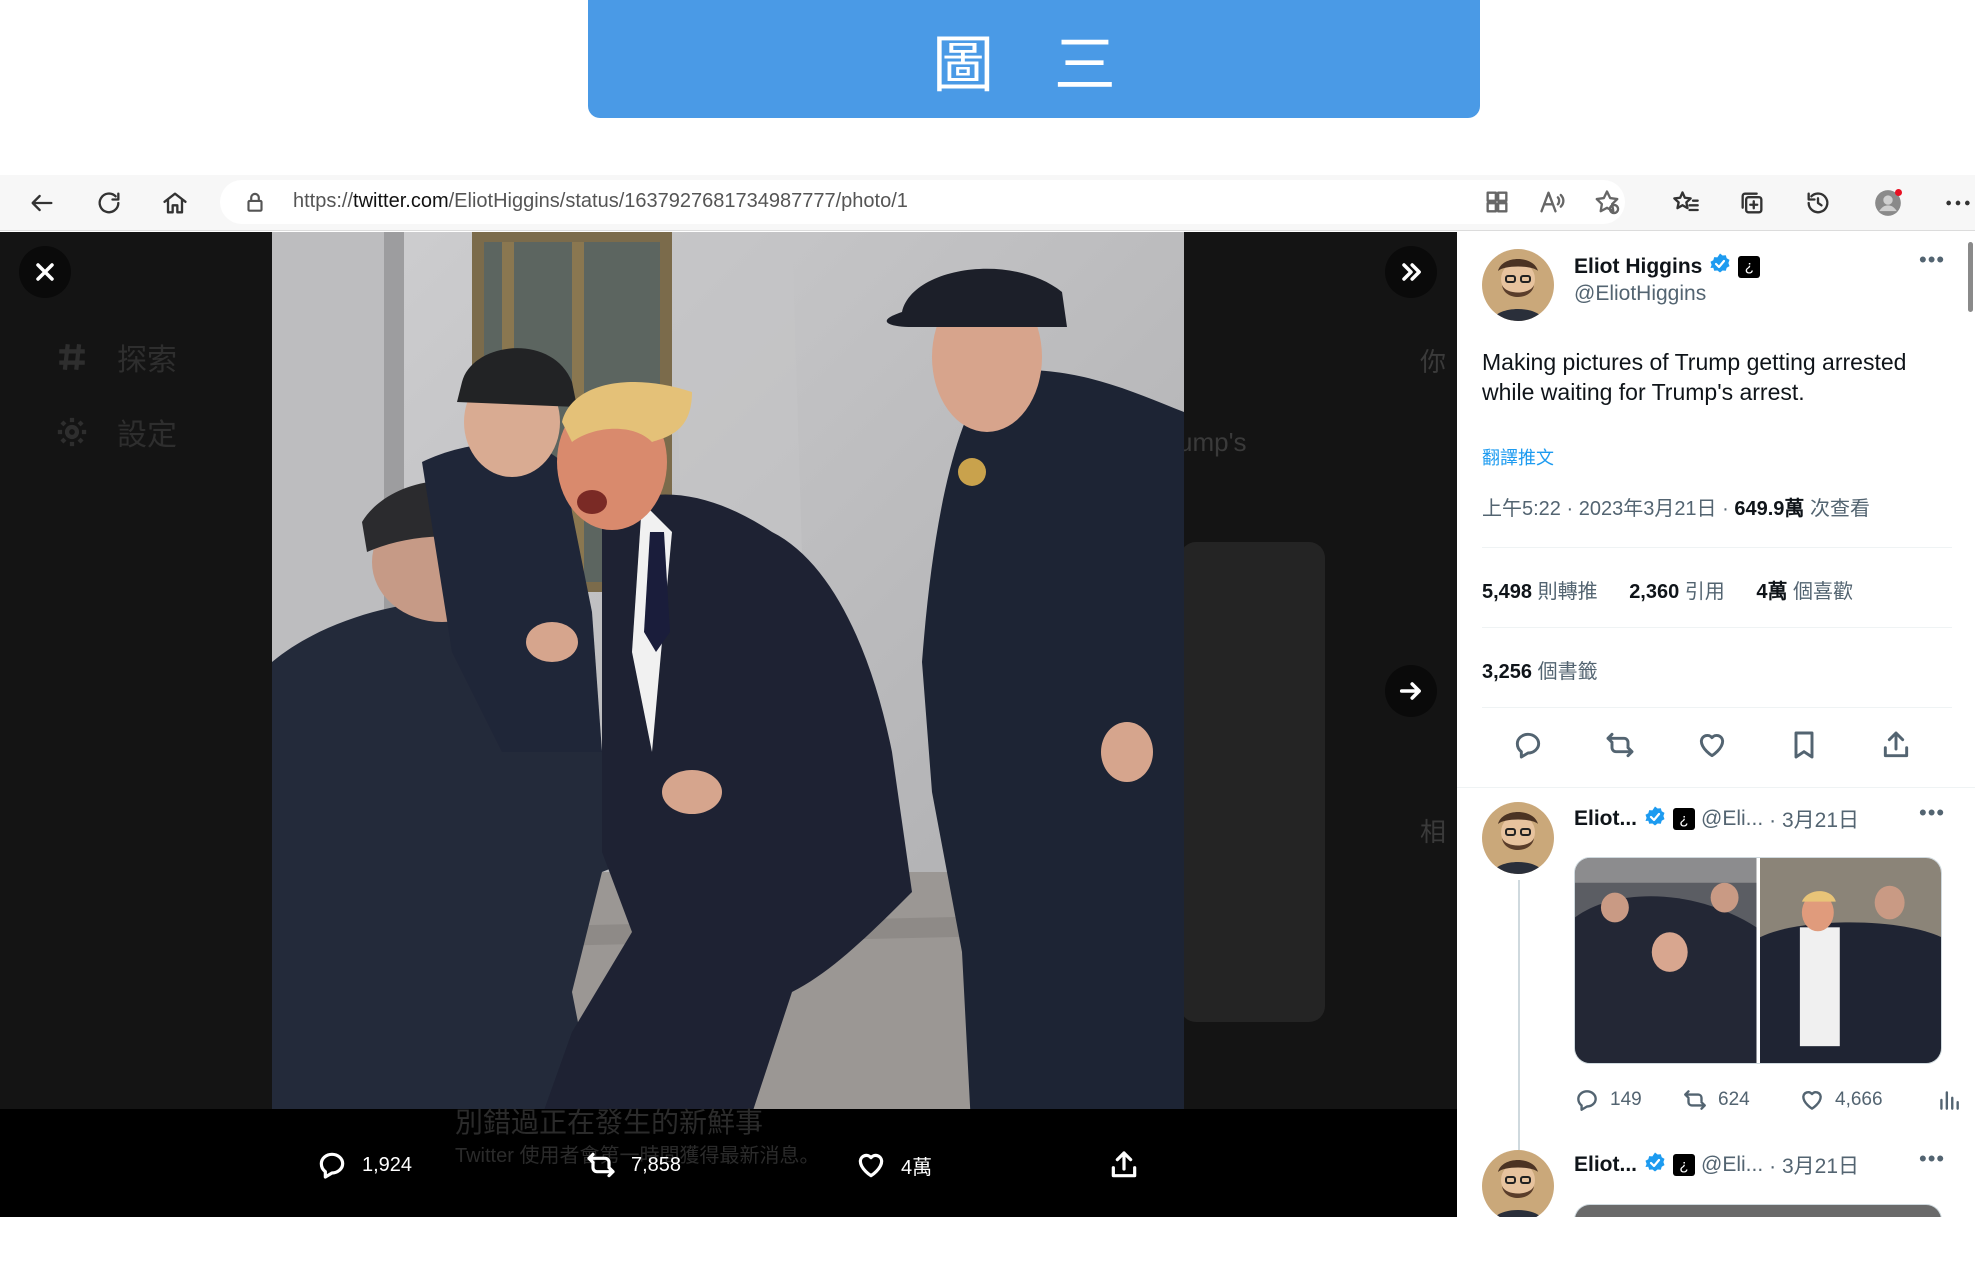 The height and width of the screenshot is (1275, 1975). I want to click on sidebar-label-explore: 探索, so click(147, 360).